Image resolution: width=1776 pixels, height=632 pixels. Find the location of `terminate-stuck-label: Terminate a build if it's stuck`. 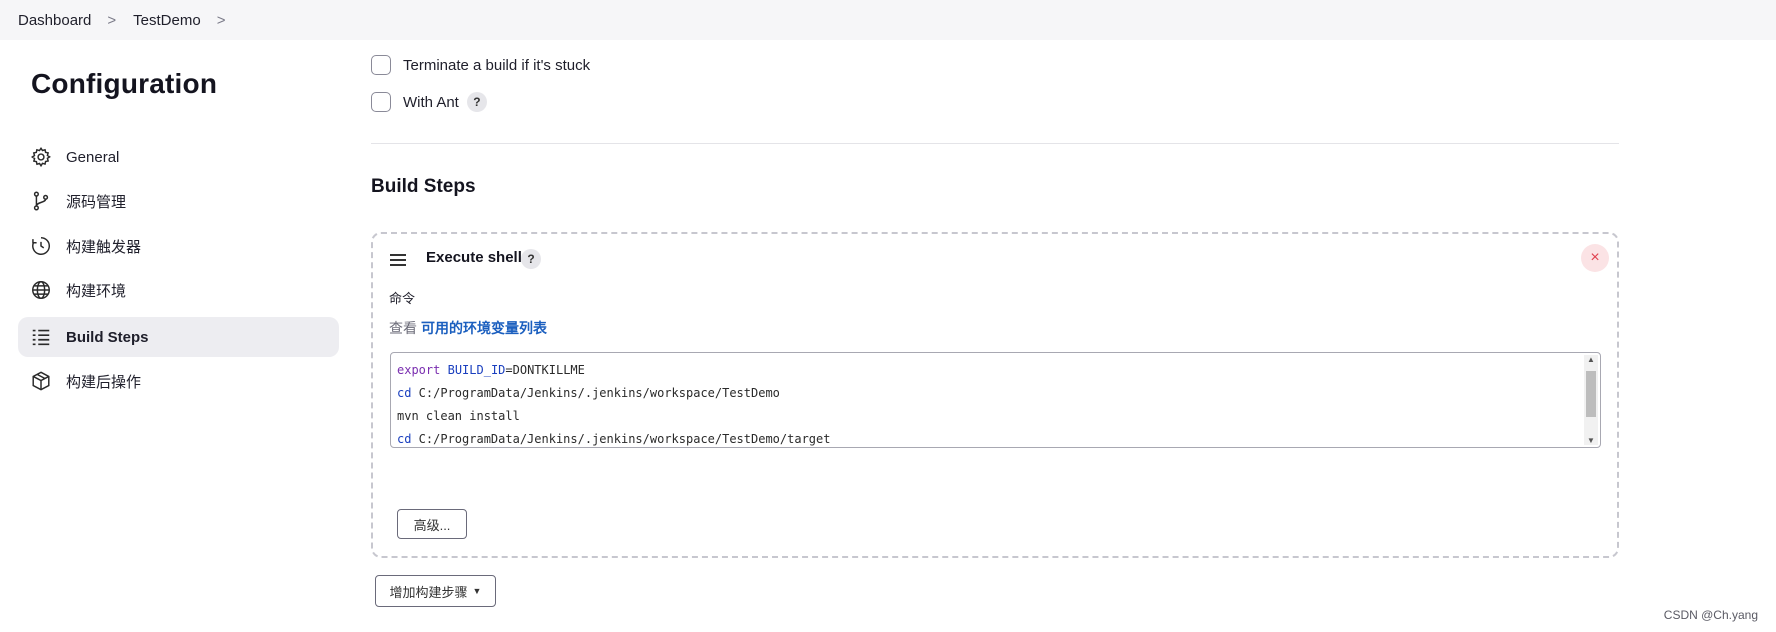

terminate-stuck-label: Terminate a build if it's stuck is located at coordinates (497, 65).